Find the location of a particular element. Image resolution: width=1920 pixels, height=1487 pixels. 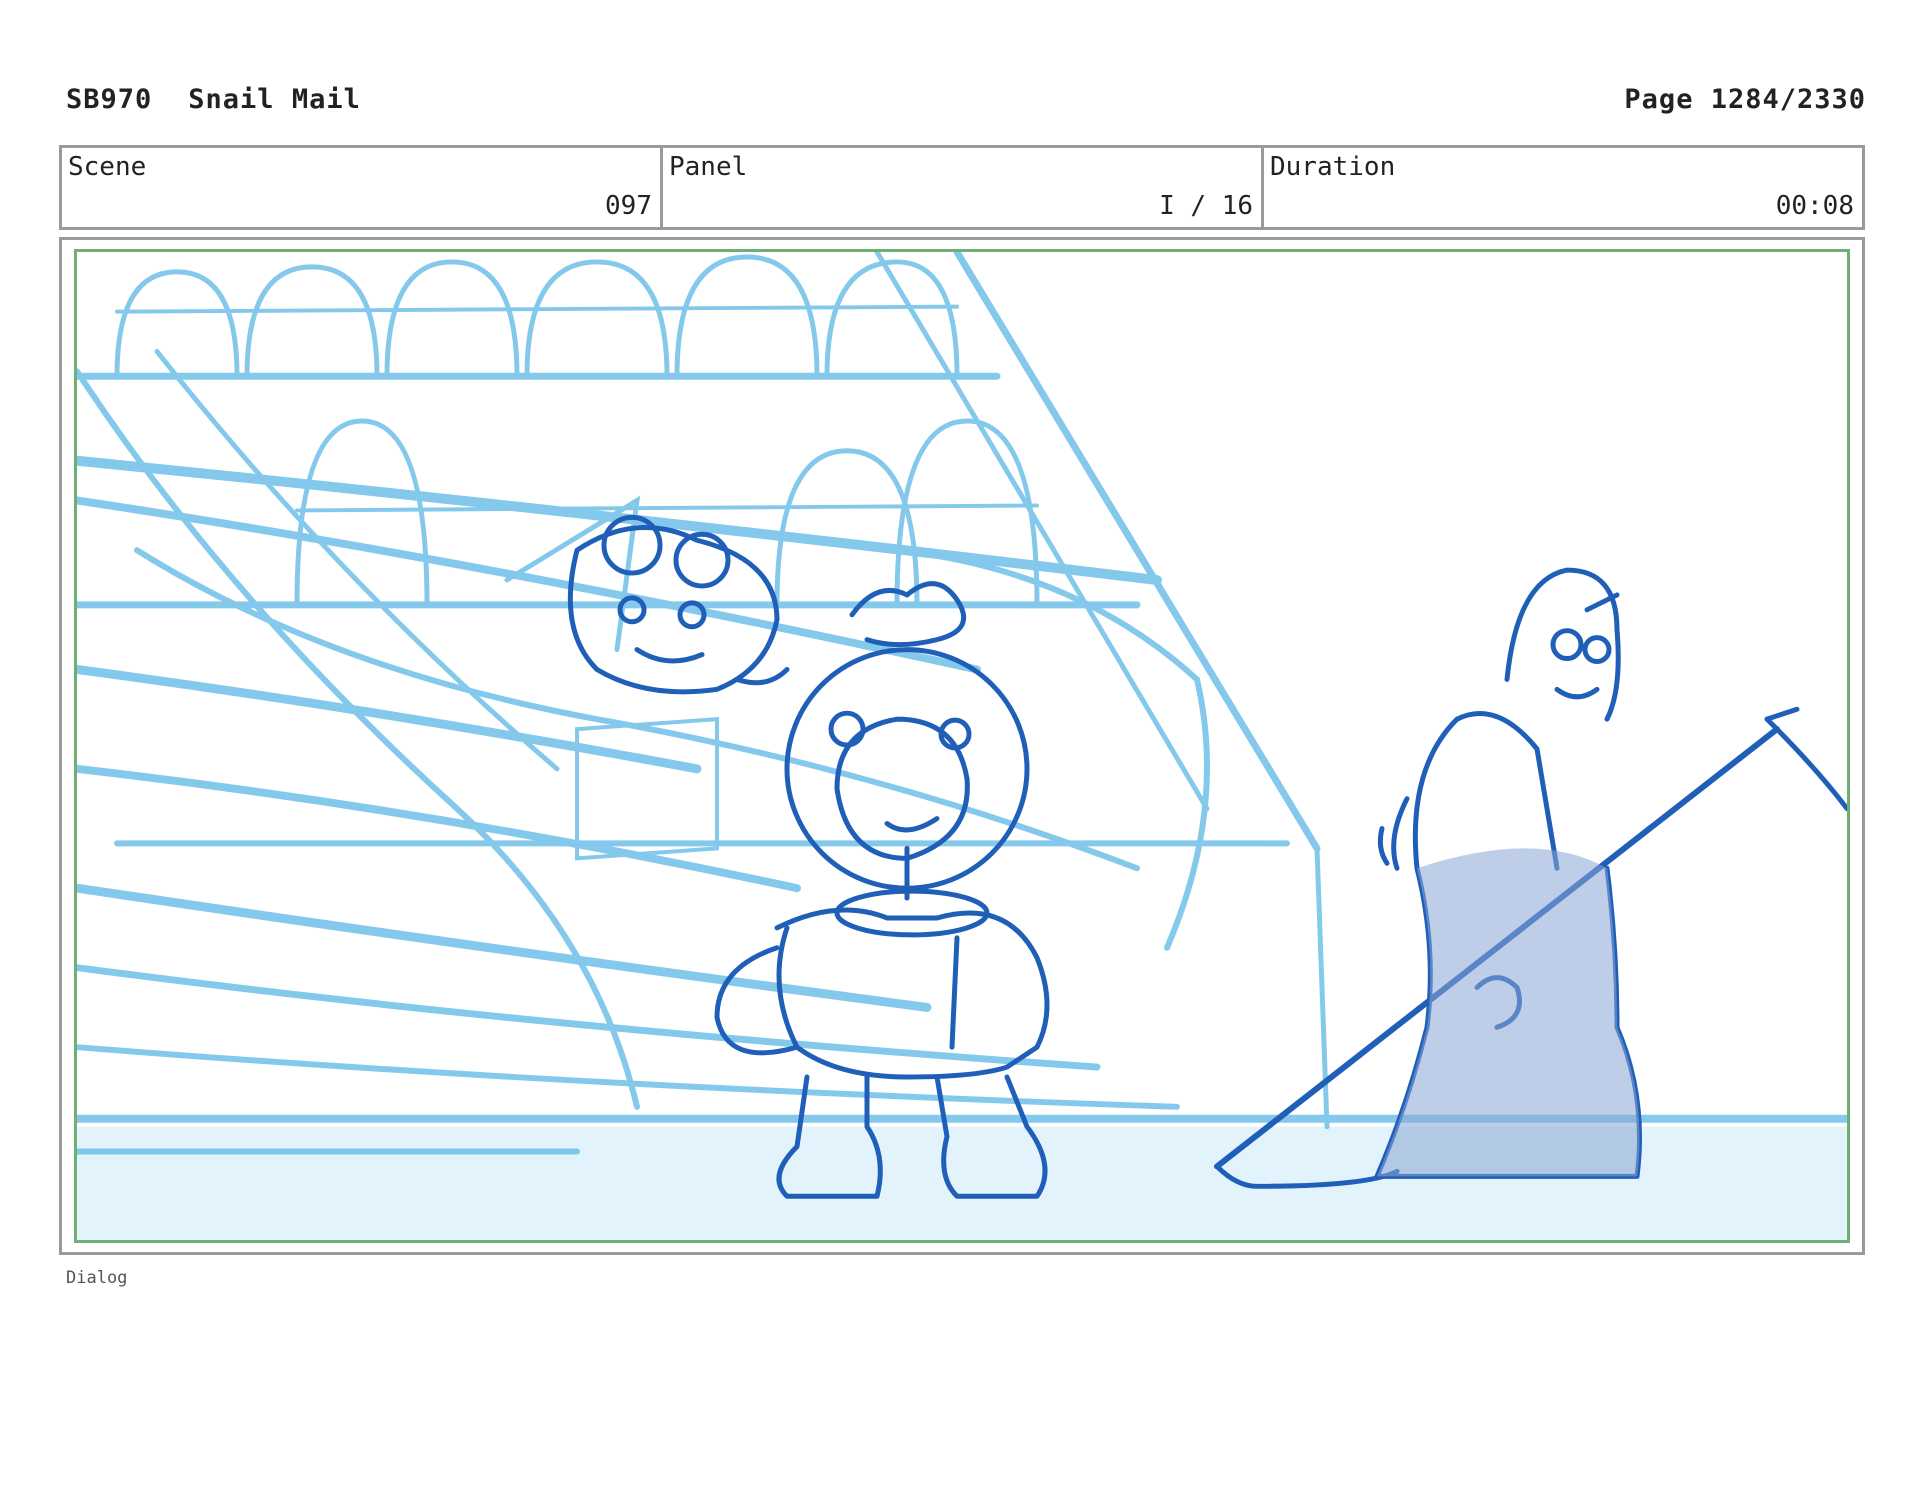

scene-value: 097 is located at coordinates (628, 206).